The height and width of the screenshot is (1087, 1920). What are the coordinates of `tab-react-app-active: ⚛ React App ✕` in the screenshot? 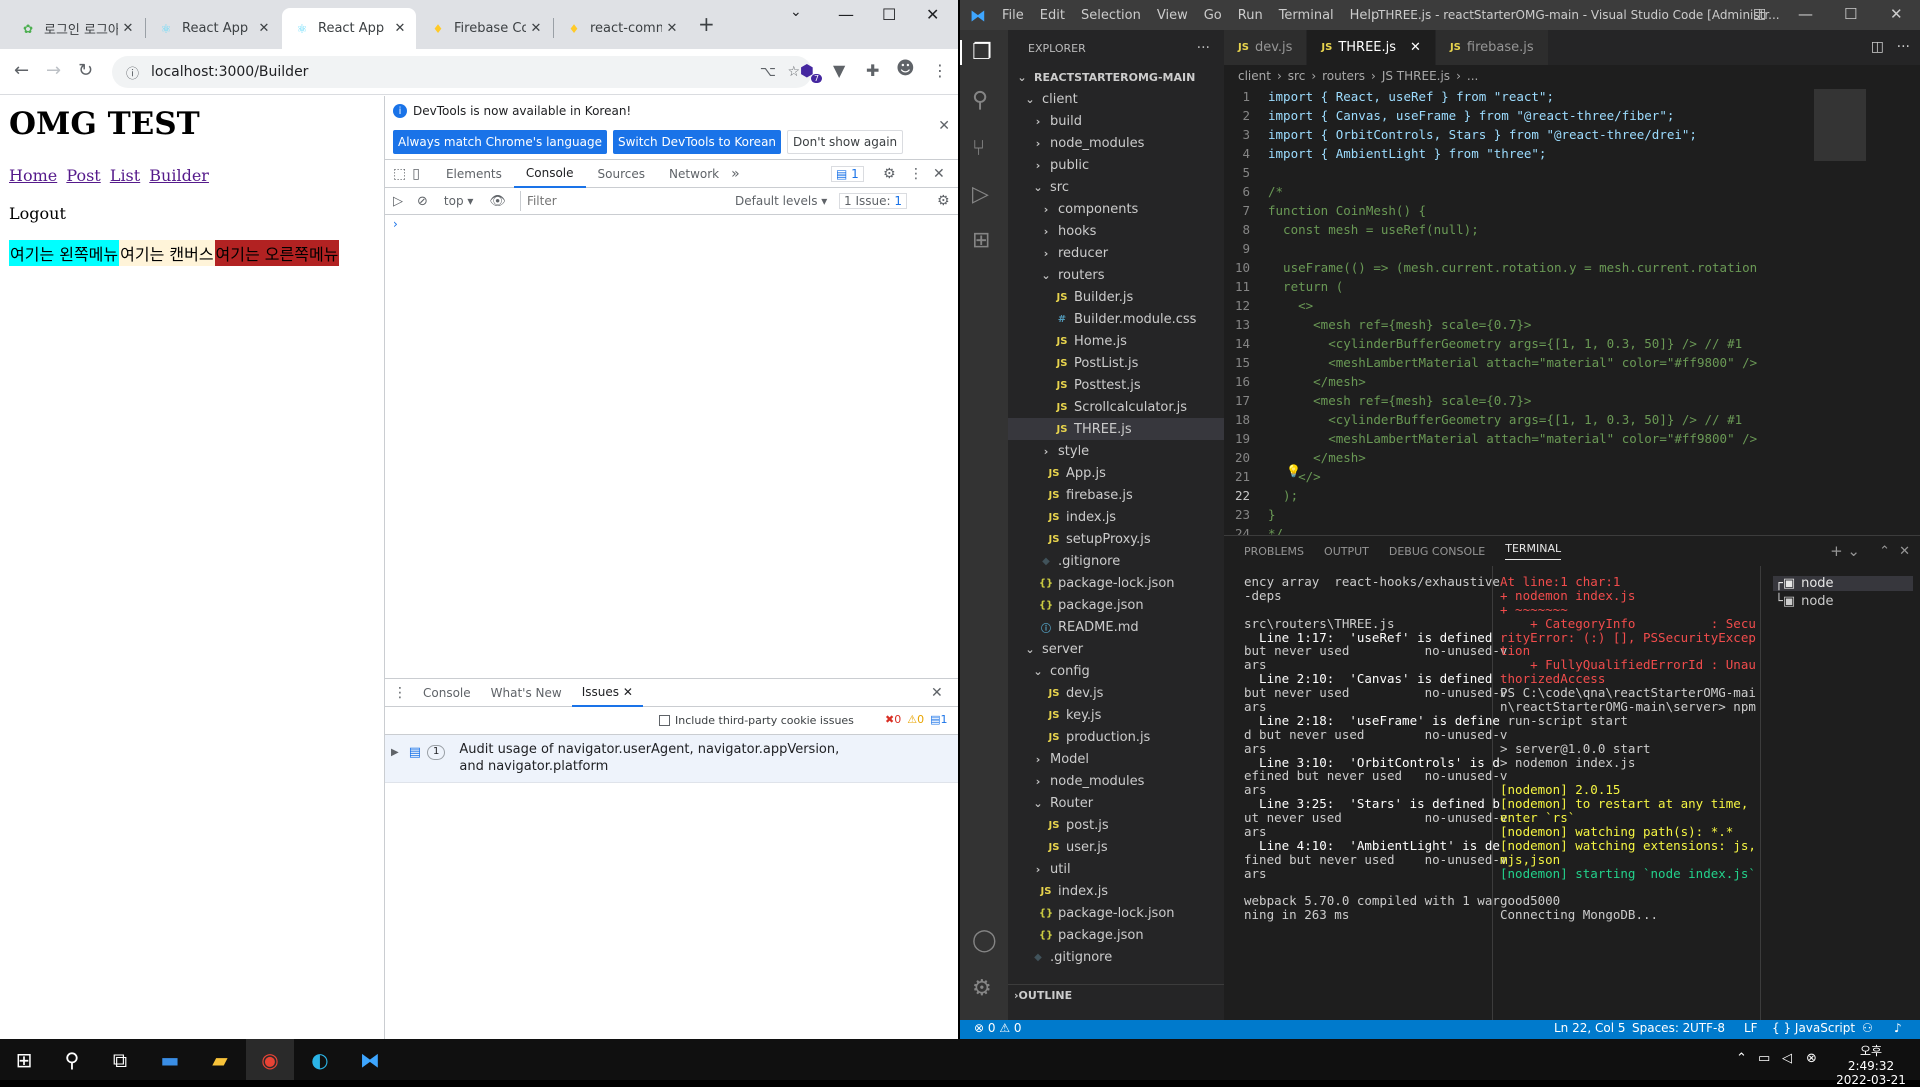 It's located at (349, 28).